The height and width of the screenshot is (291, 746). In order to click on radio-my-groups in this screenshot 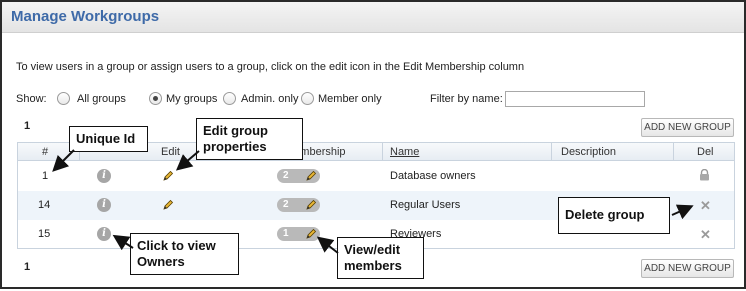, I will do `click(155, 98)`.